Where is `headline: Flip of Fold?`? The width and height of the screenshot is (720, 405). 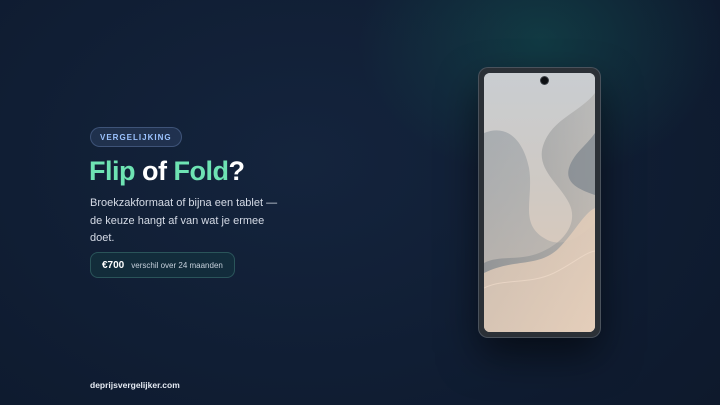 headline: Flip of Fold? is located at coordinates (167, 171).